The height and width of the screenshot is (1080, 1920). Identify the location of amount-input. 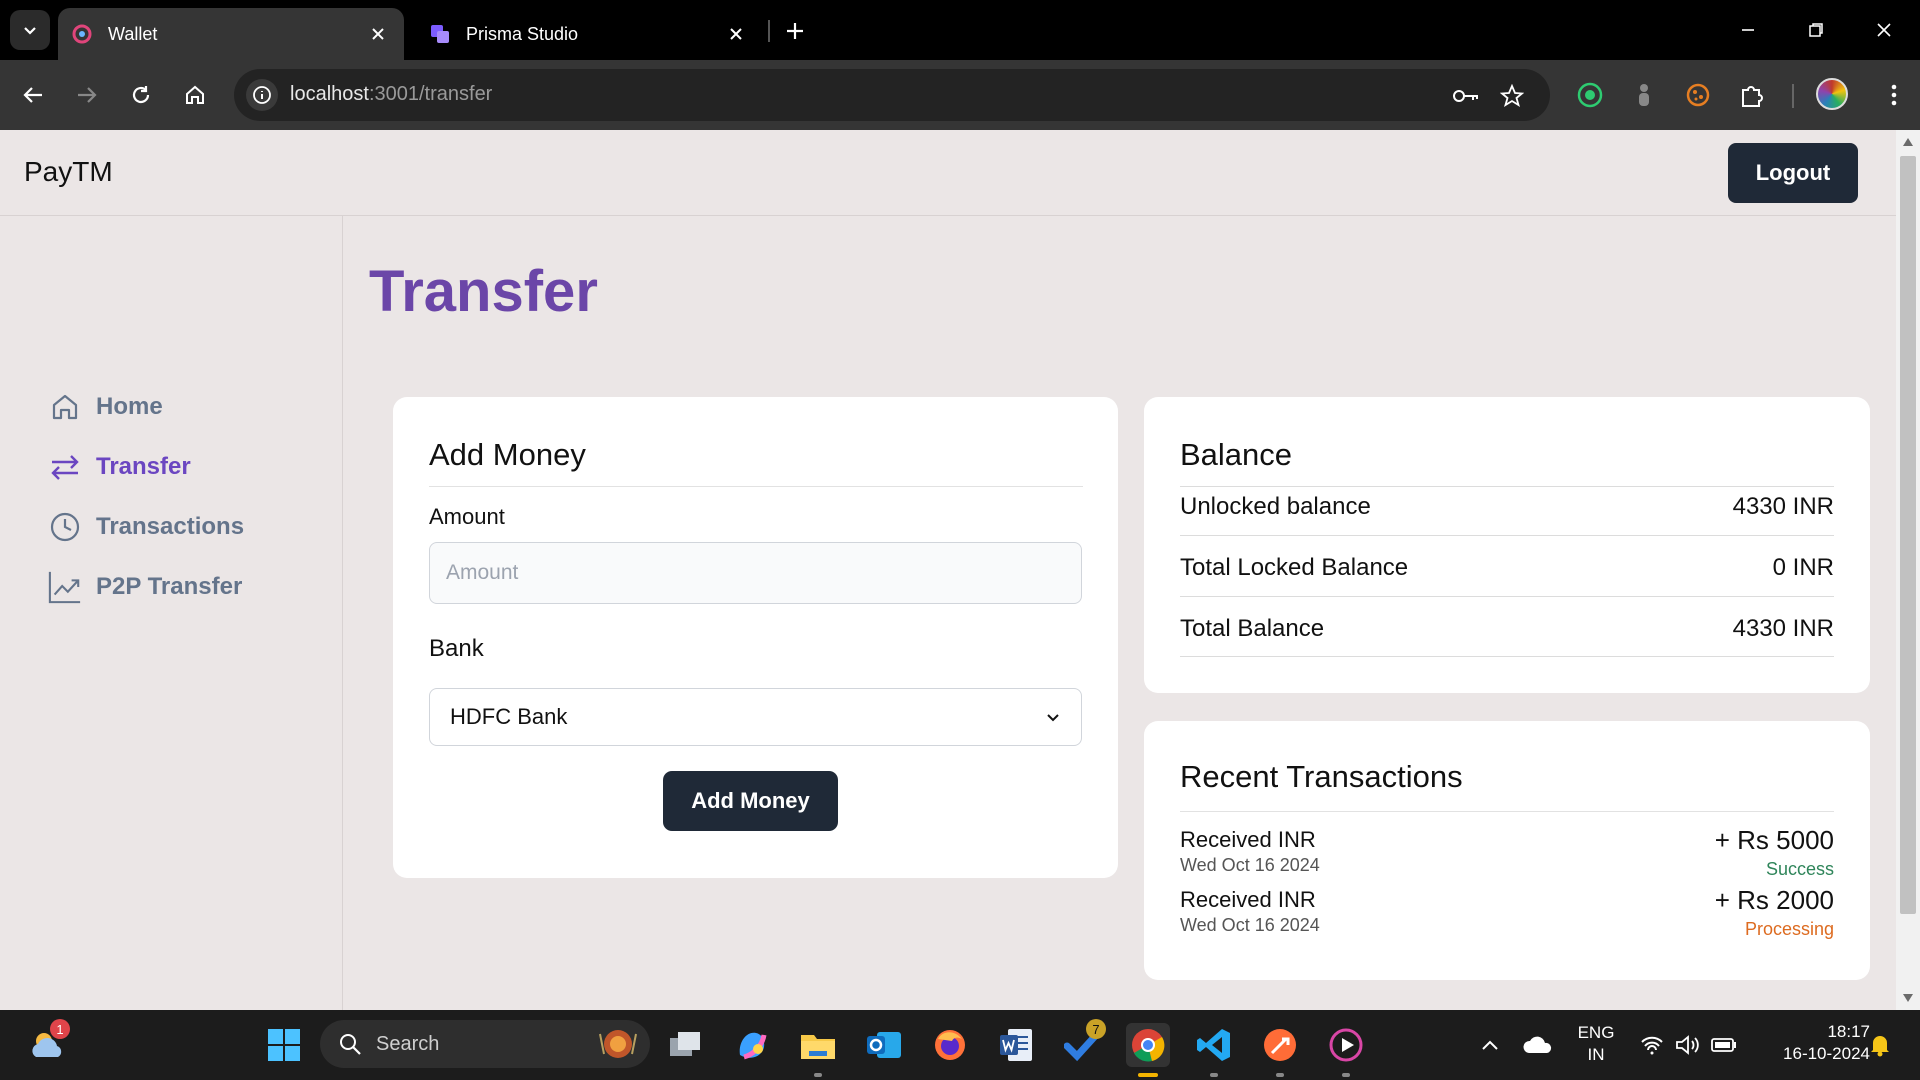
(755, 573).